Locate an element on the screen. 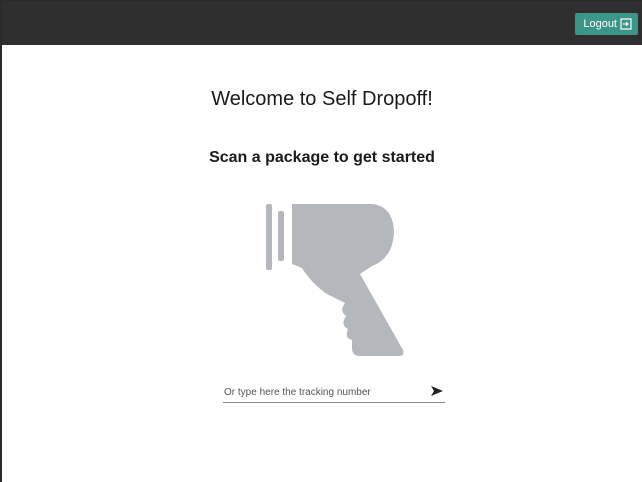 The height and width of the screenshot is (482, 642). logout-button: Logout is located at coordinates (606, 24).